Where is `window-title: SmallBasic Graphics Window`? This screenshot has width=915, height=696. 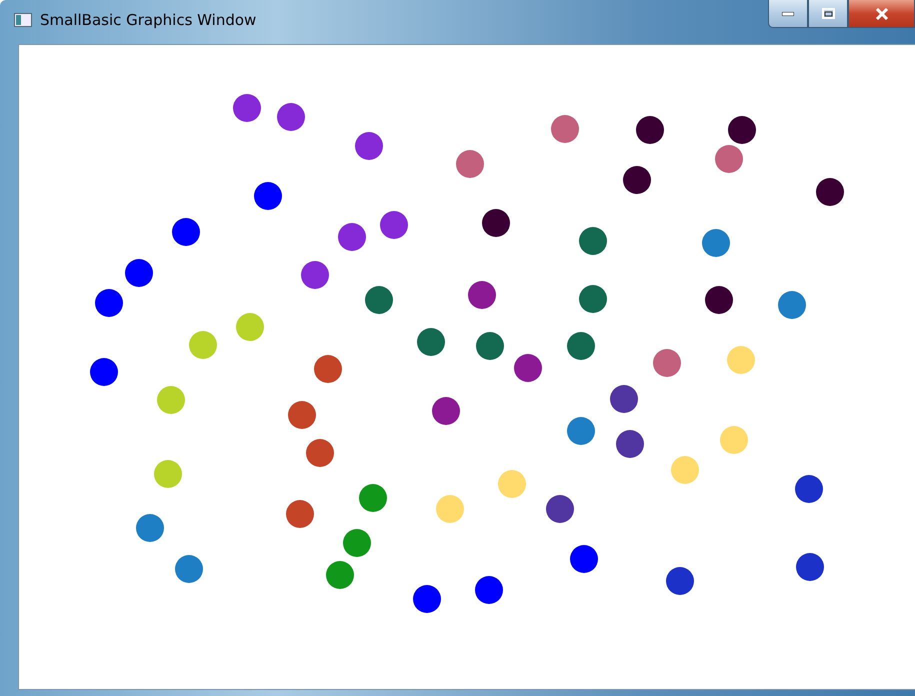
window-title: SmallBasic Graphics Window is located at coordinates (149, 20).